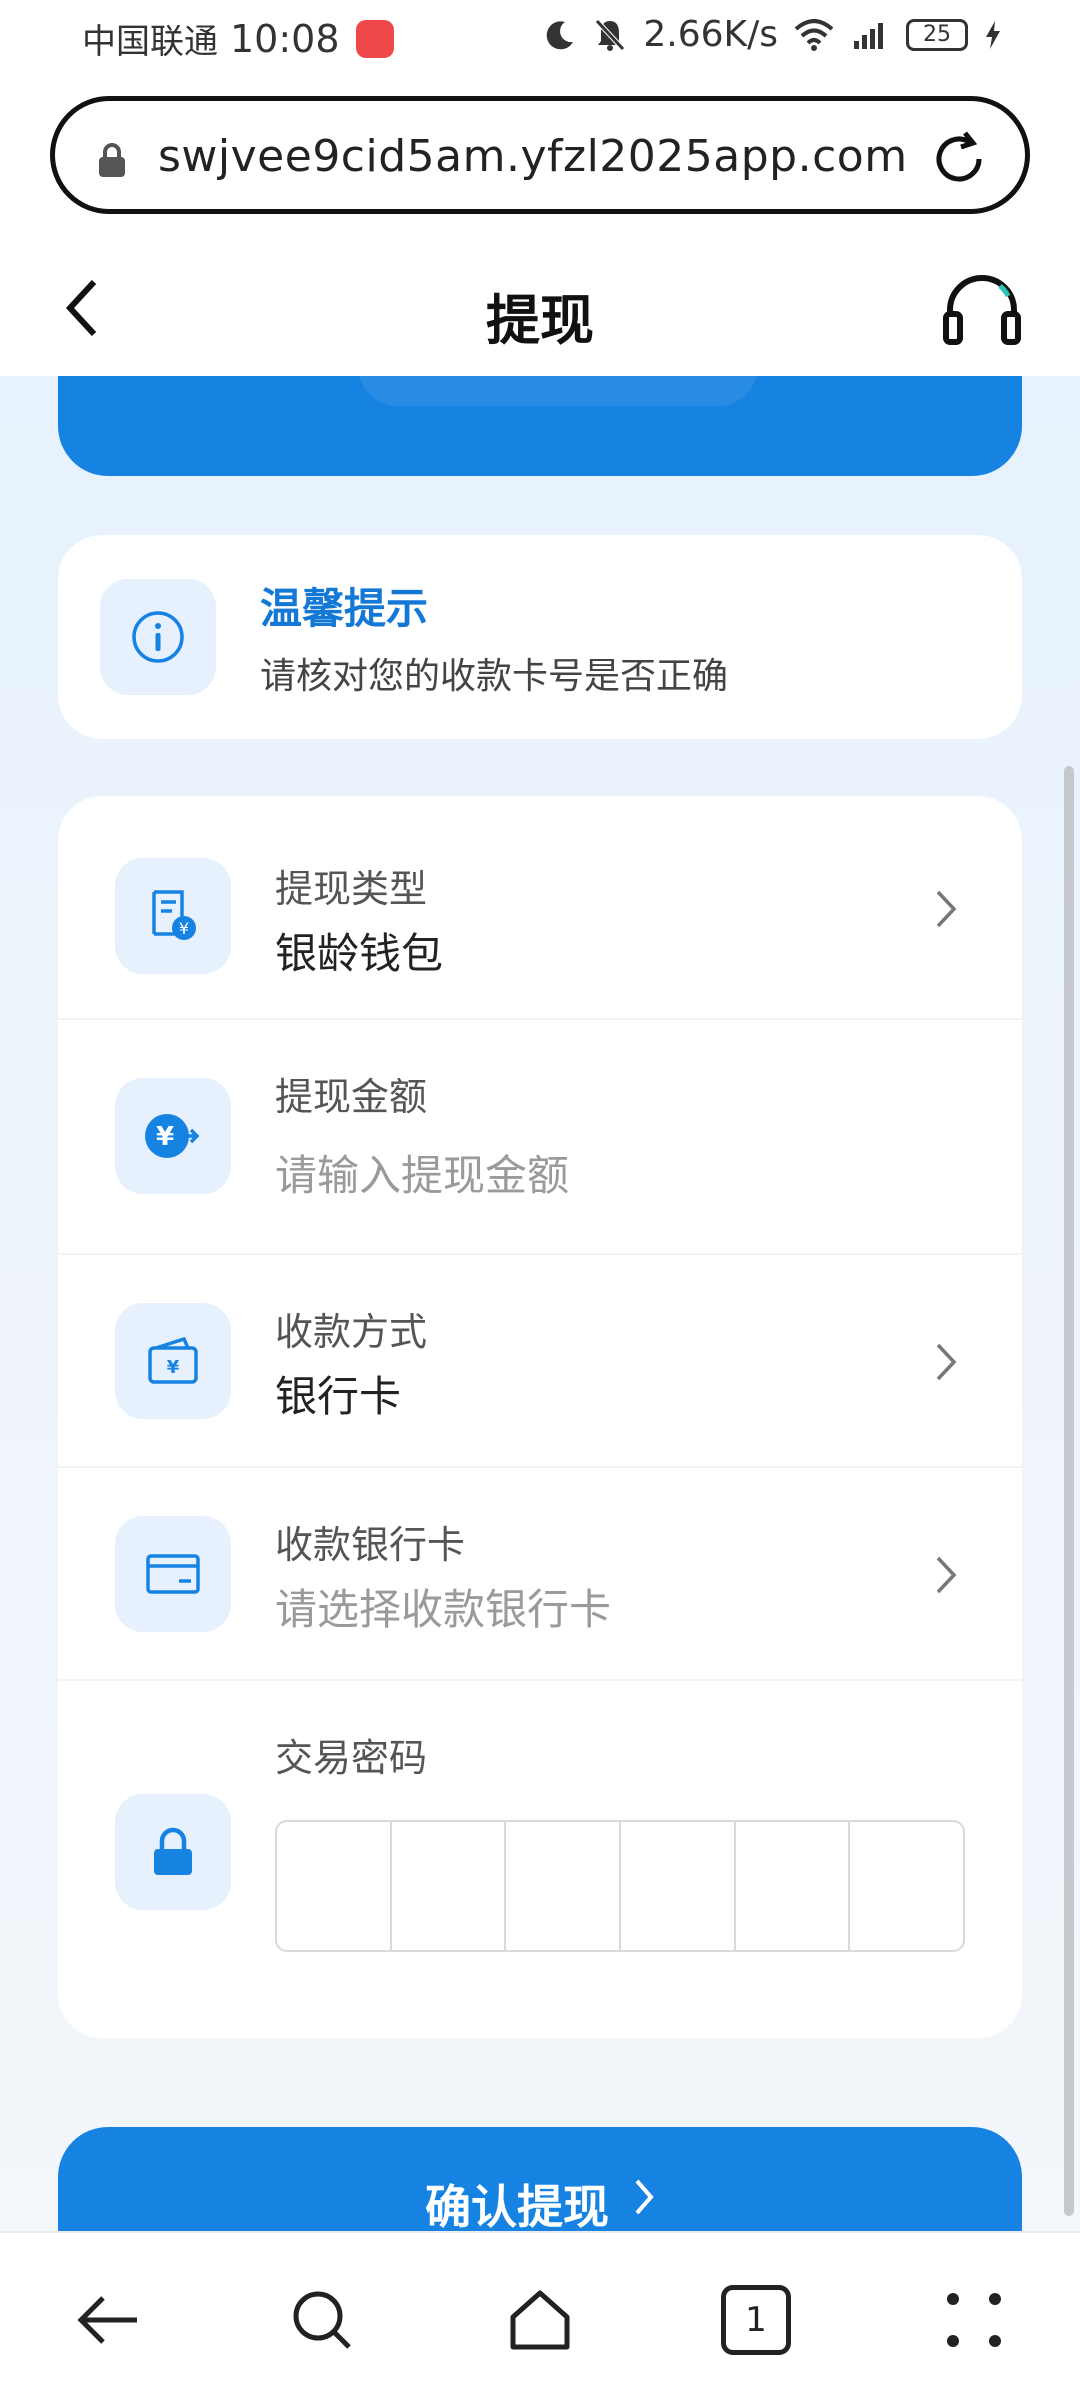  I want to click on payment-method-row: ¥ 收款方式 银行卡, so click(540, 1361).